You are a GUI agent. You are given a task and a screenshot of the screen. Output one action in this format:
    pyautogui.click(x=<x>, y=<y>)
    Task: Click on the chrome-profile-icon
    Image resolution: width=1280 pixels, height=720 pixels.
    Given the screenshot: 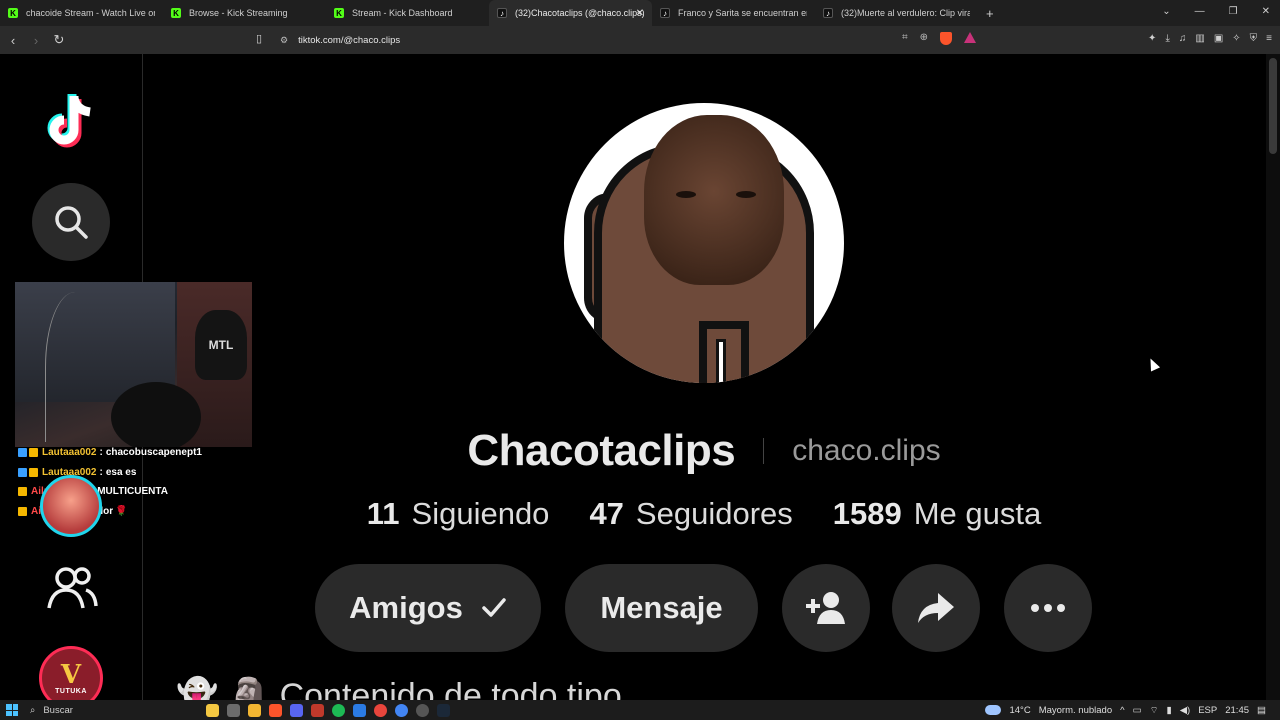 What is the action you would take?
    pyautogui.click(x=401, y=710)
    